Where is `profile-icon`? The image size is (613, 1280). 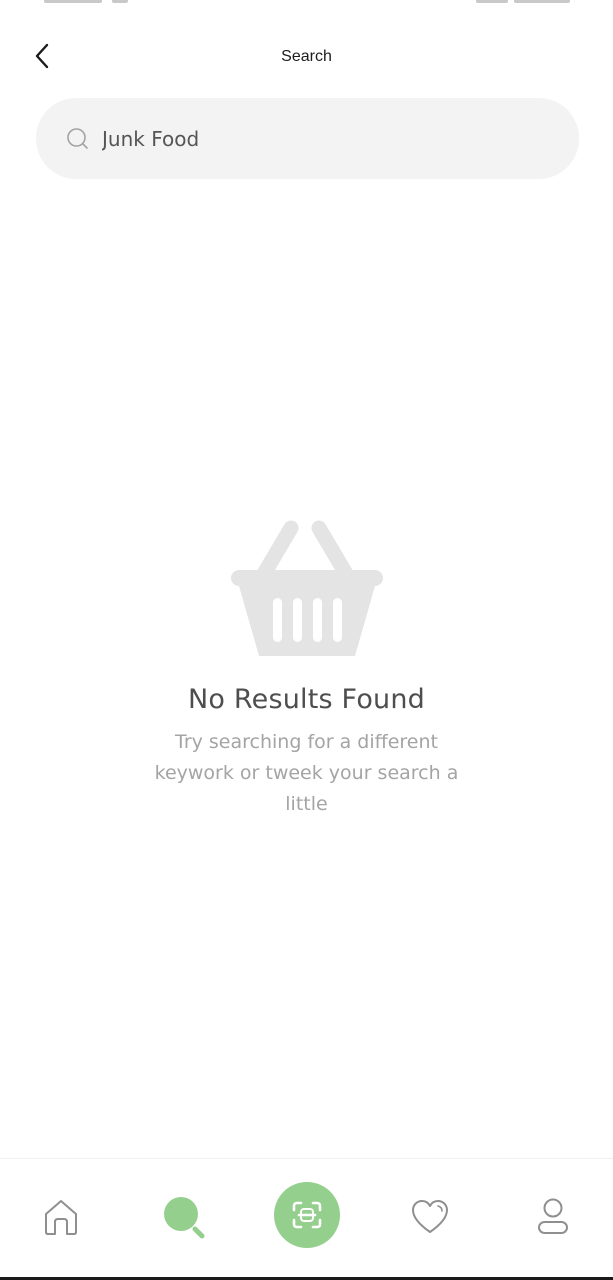
profile-icon is located at coordinates (553, 1216).